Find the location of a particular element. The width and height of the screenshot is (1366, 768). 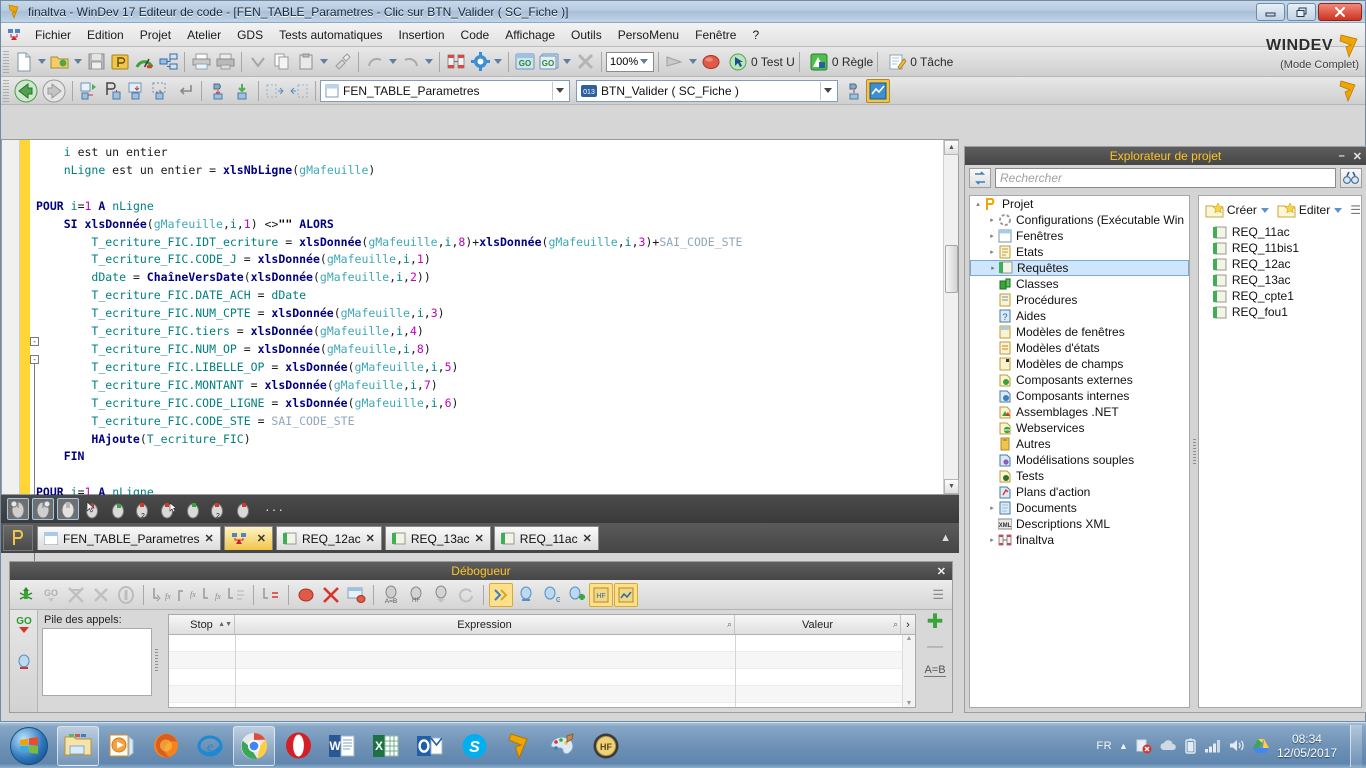

list-item: REQ_11bis1 is located at coordinates (1280, 248).